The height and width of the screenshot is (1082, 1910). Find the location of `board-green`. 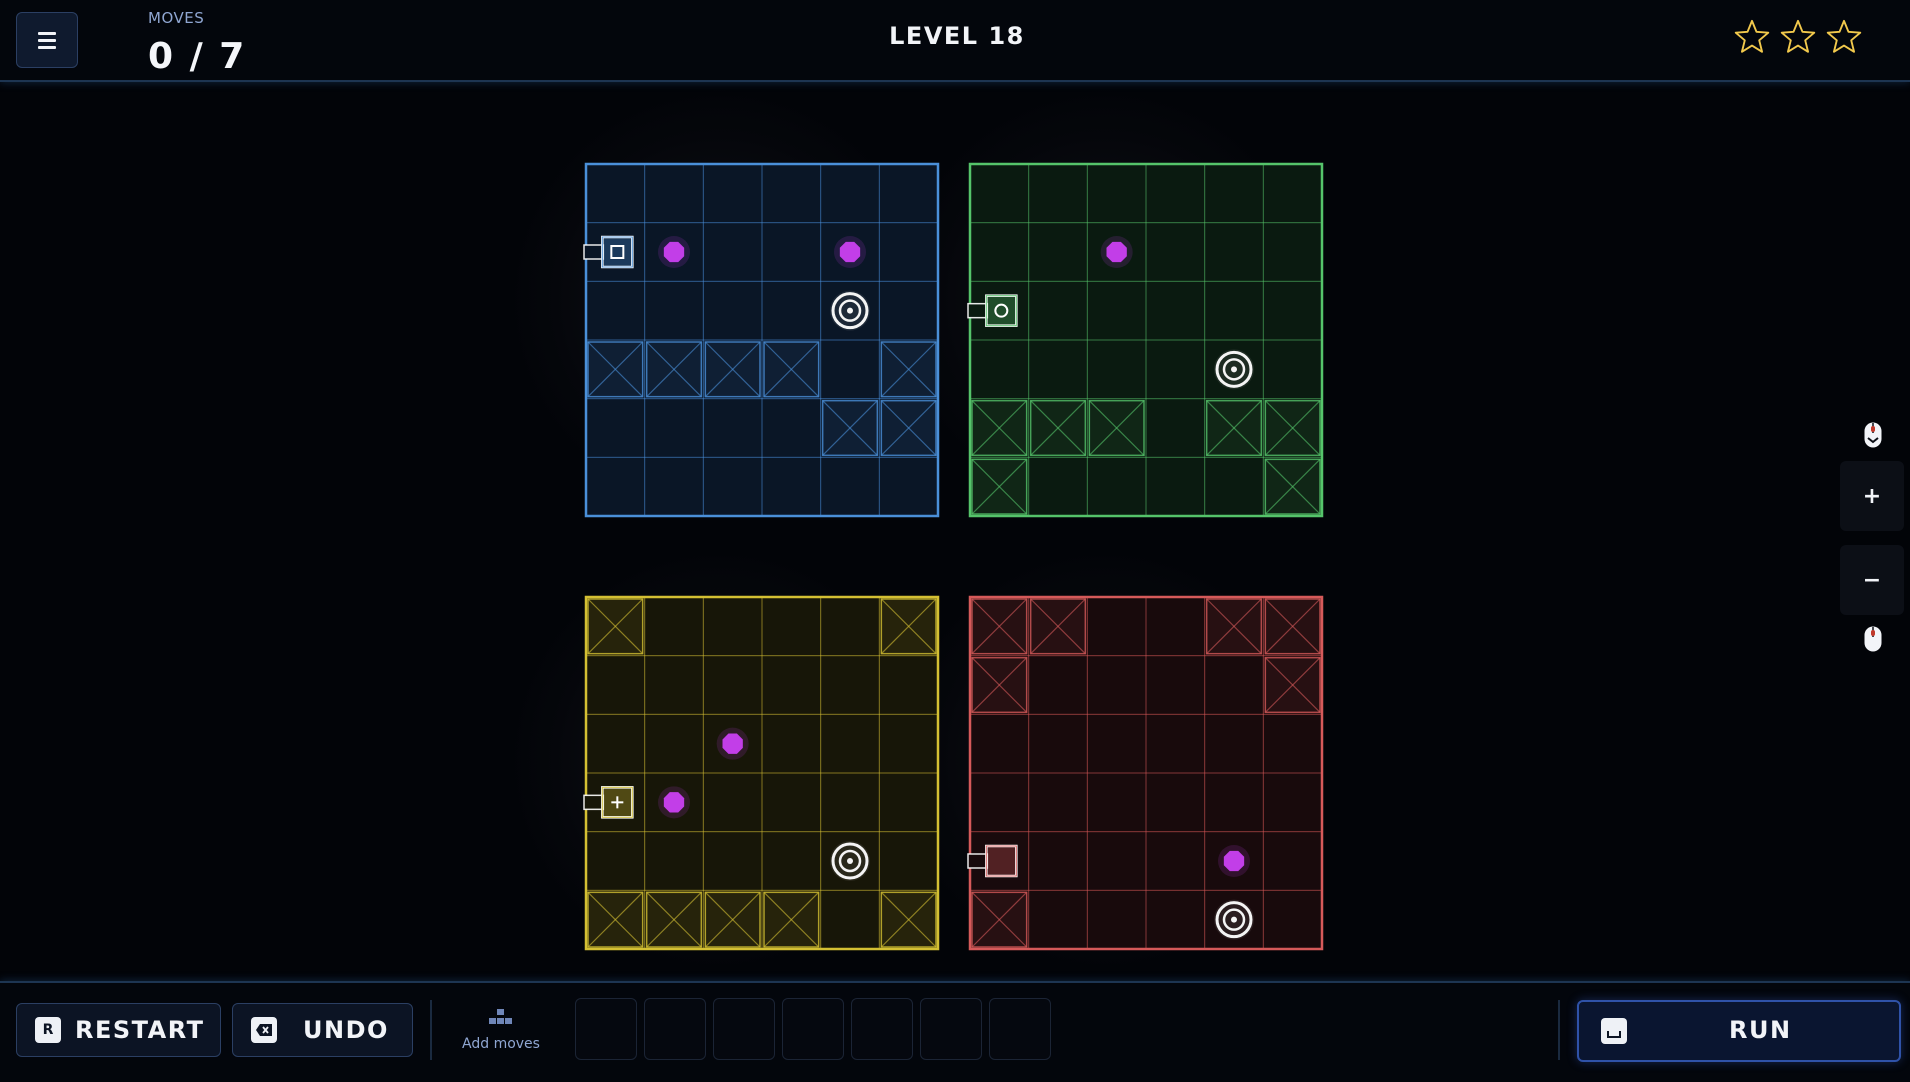

board-green is located at coordinates (1145, 340).